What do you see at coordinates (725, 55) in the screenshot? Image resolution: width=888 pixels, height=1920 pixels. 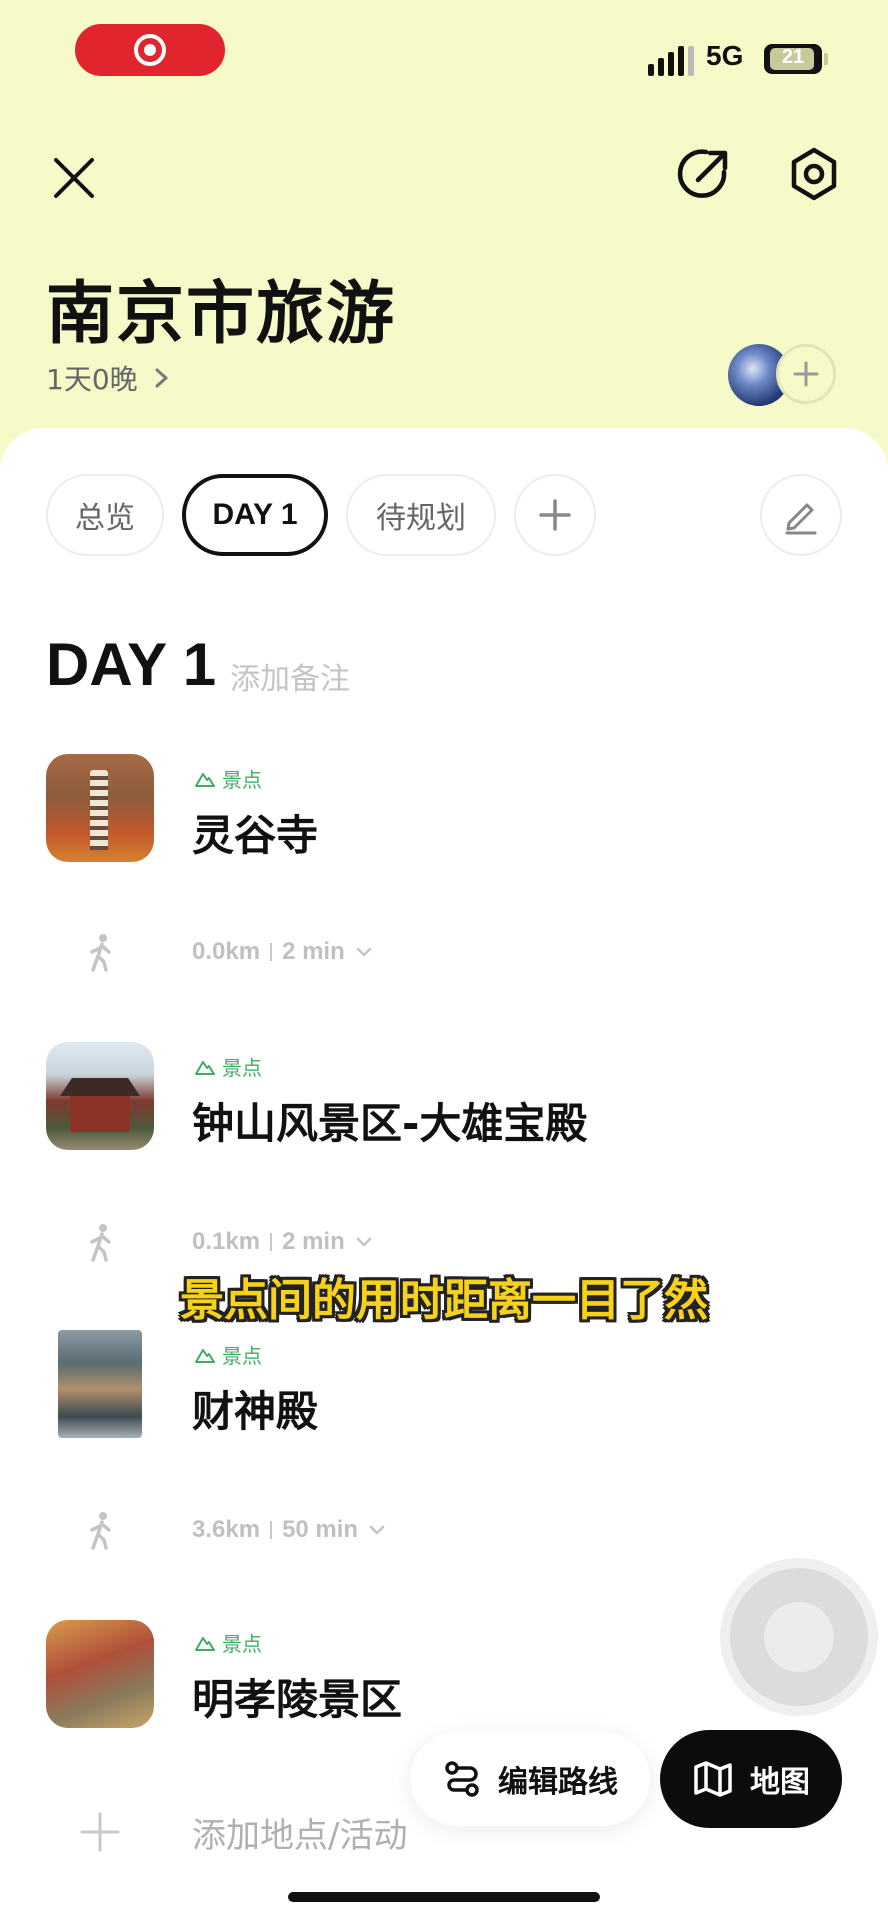 I see `network-type: 5G` at bounding box center [725, 55].